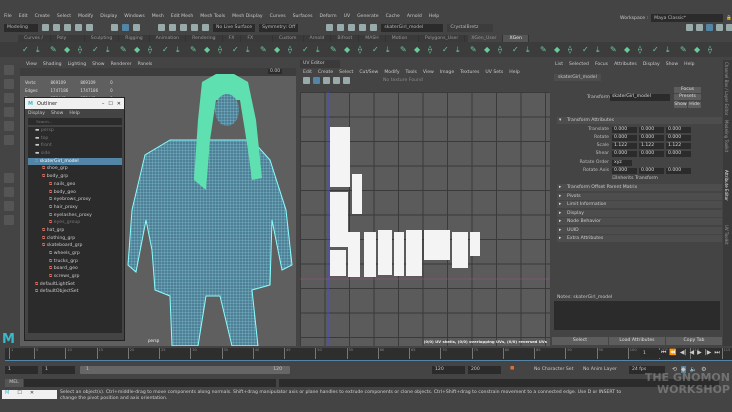 The image size is (732, 412). Describe the element at coordinates (279, 27) in the screenshot. I see `symmetry-dropdown: Symmetry: Off` at that location.